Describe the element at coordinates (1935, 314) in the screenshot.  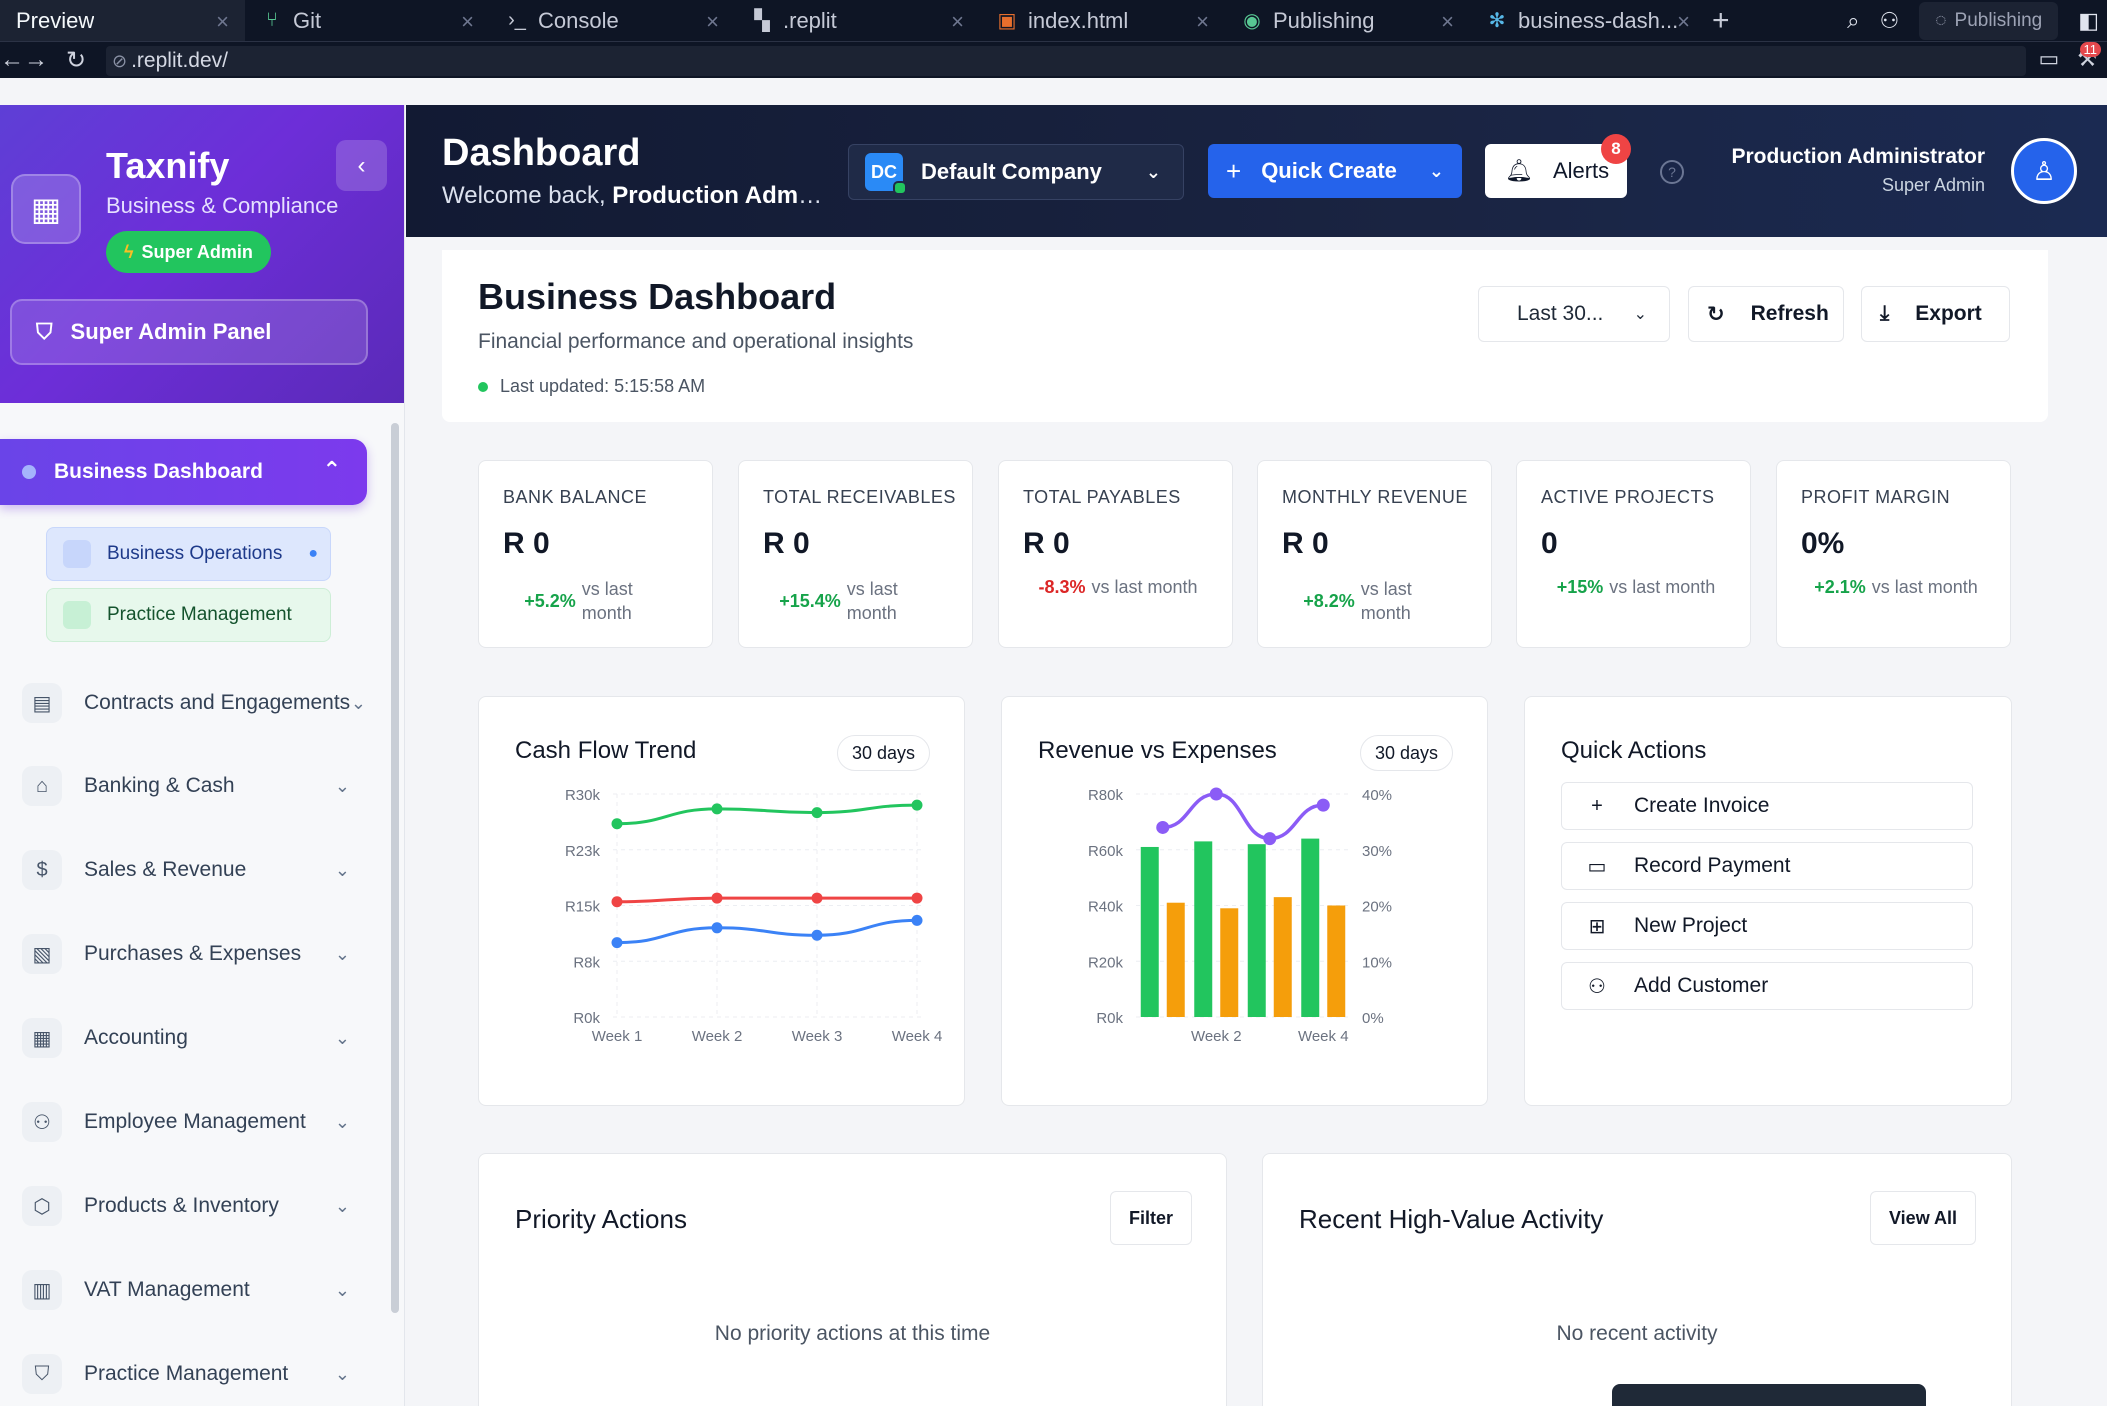
I see `export-button: ⤓ Export` at that location.